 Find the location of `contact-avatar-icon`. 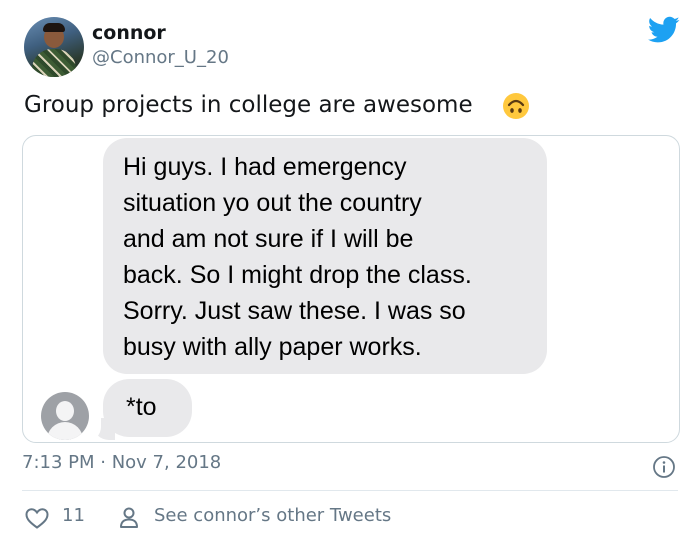

contact-avatar-icon is located at coordinates (65, 416).